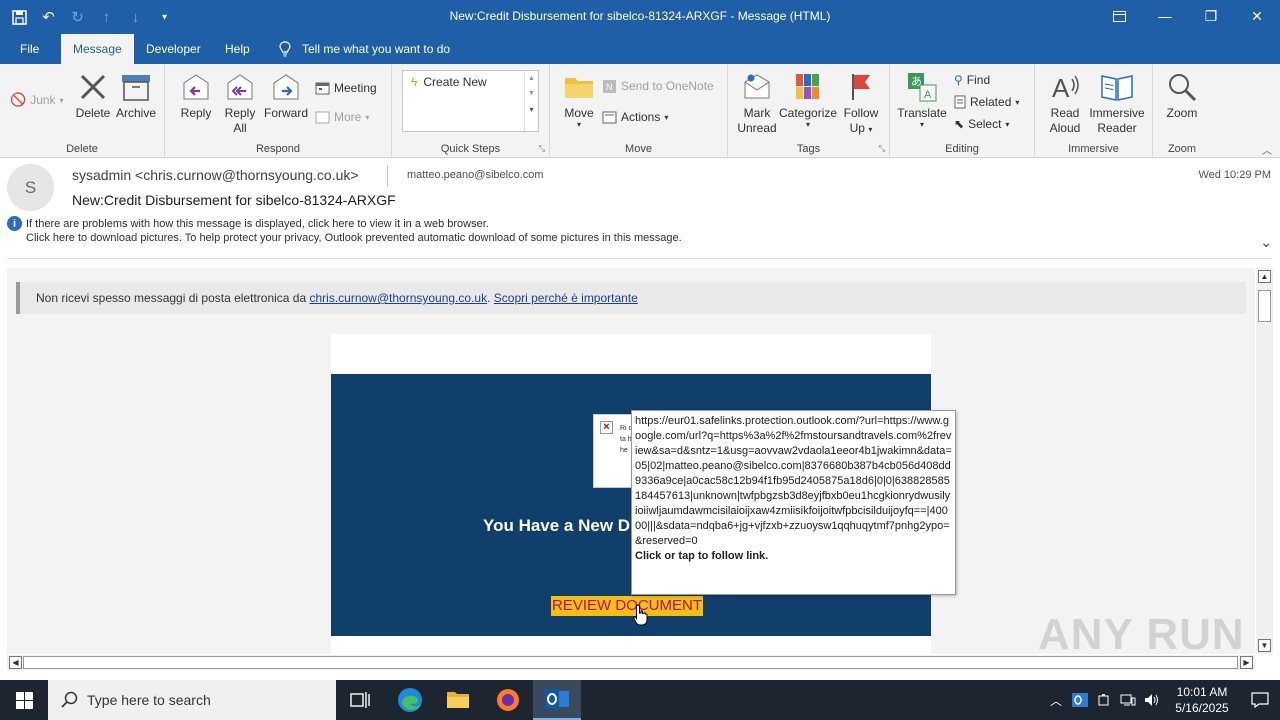 This screenshot has width=1280, height=720. Describe the element at coordinates (1119, 16) in the screenshot. I see `ribbon-display-options-icon` at that location.